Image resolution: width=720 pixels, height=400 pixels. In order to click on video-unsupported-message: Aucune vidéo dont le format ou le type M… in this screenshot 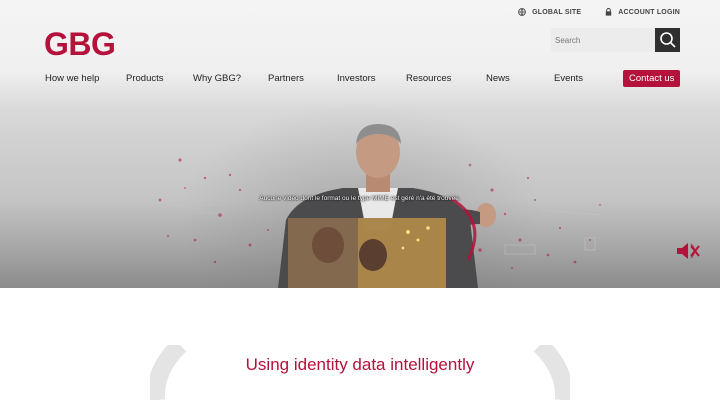, I will do `click(360, 198)`.